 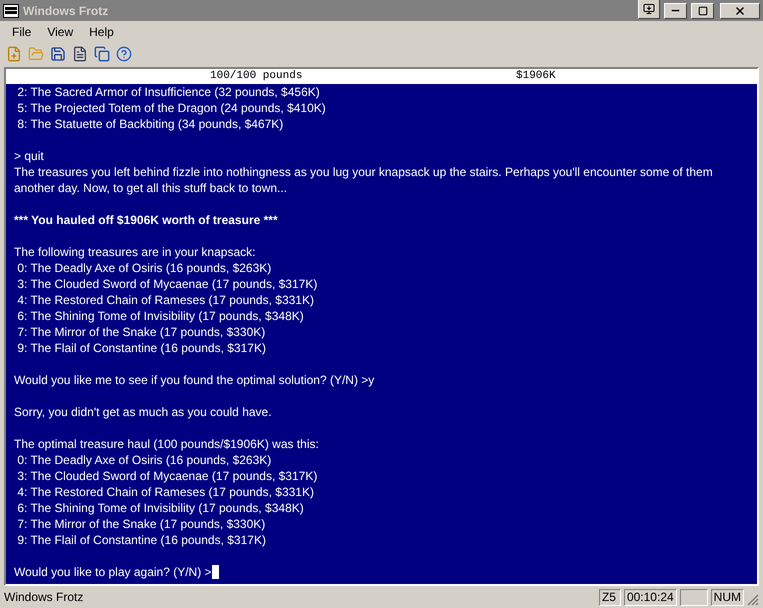 I want to click on story-text: Would you like me to see if you found the optimal solution? (Y/N) >y, so click(x=195, y=380).